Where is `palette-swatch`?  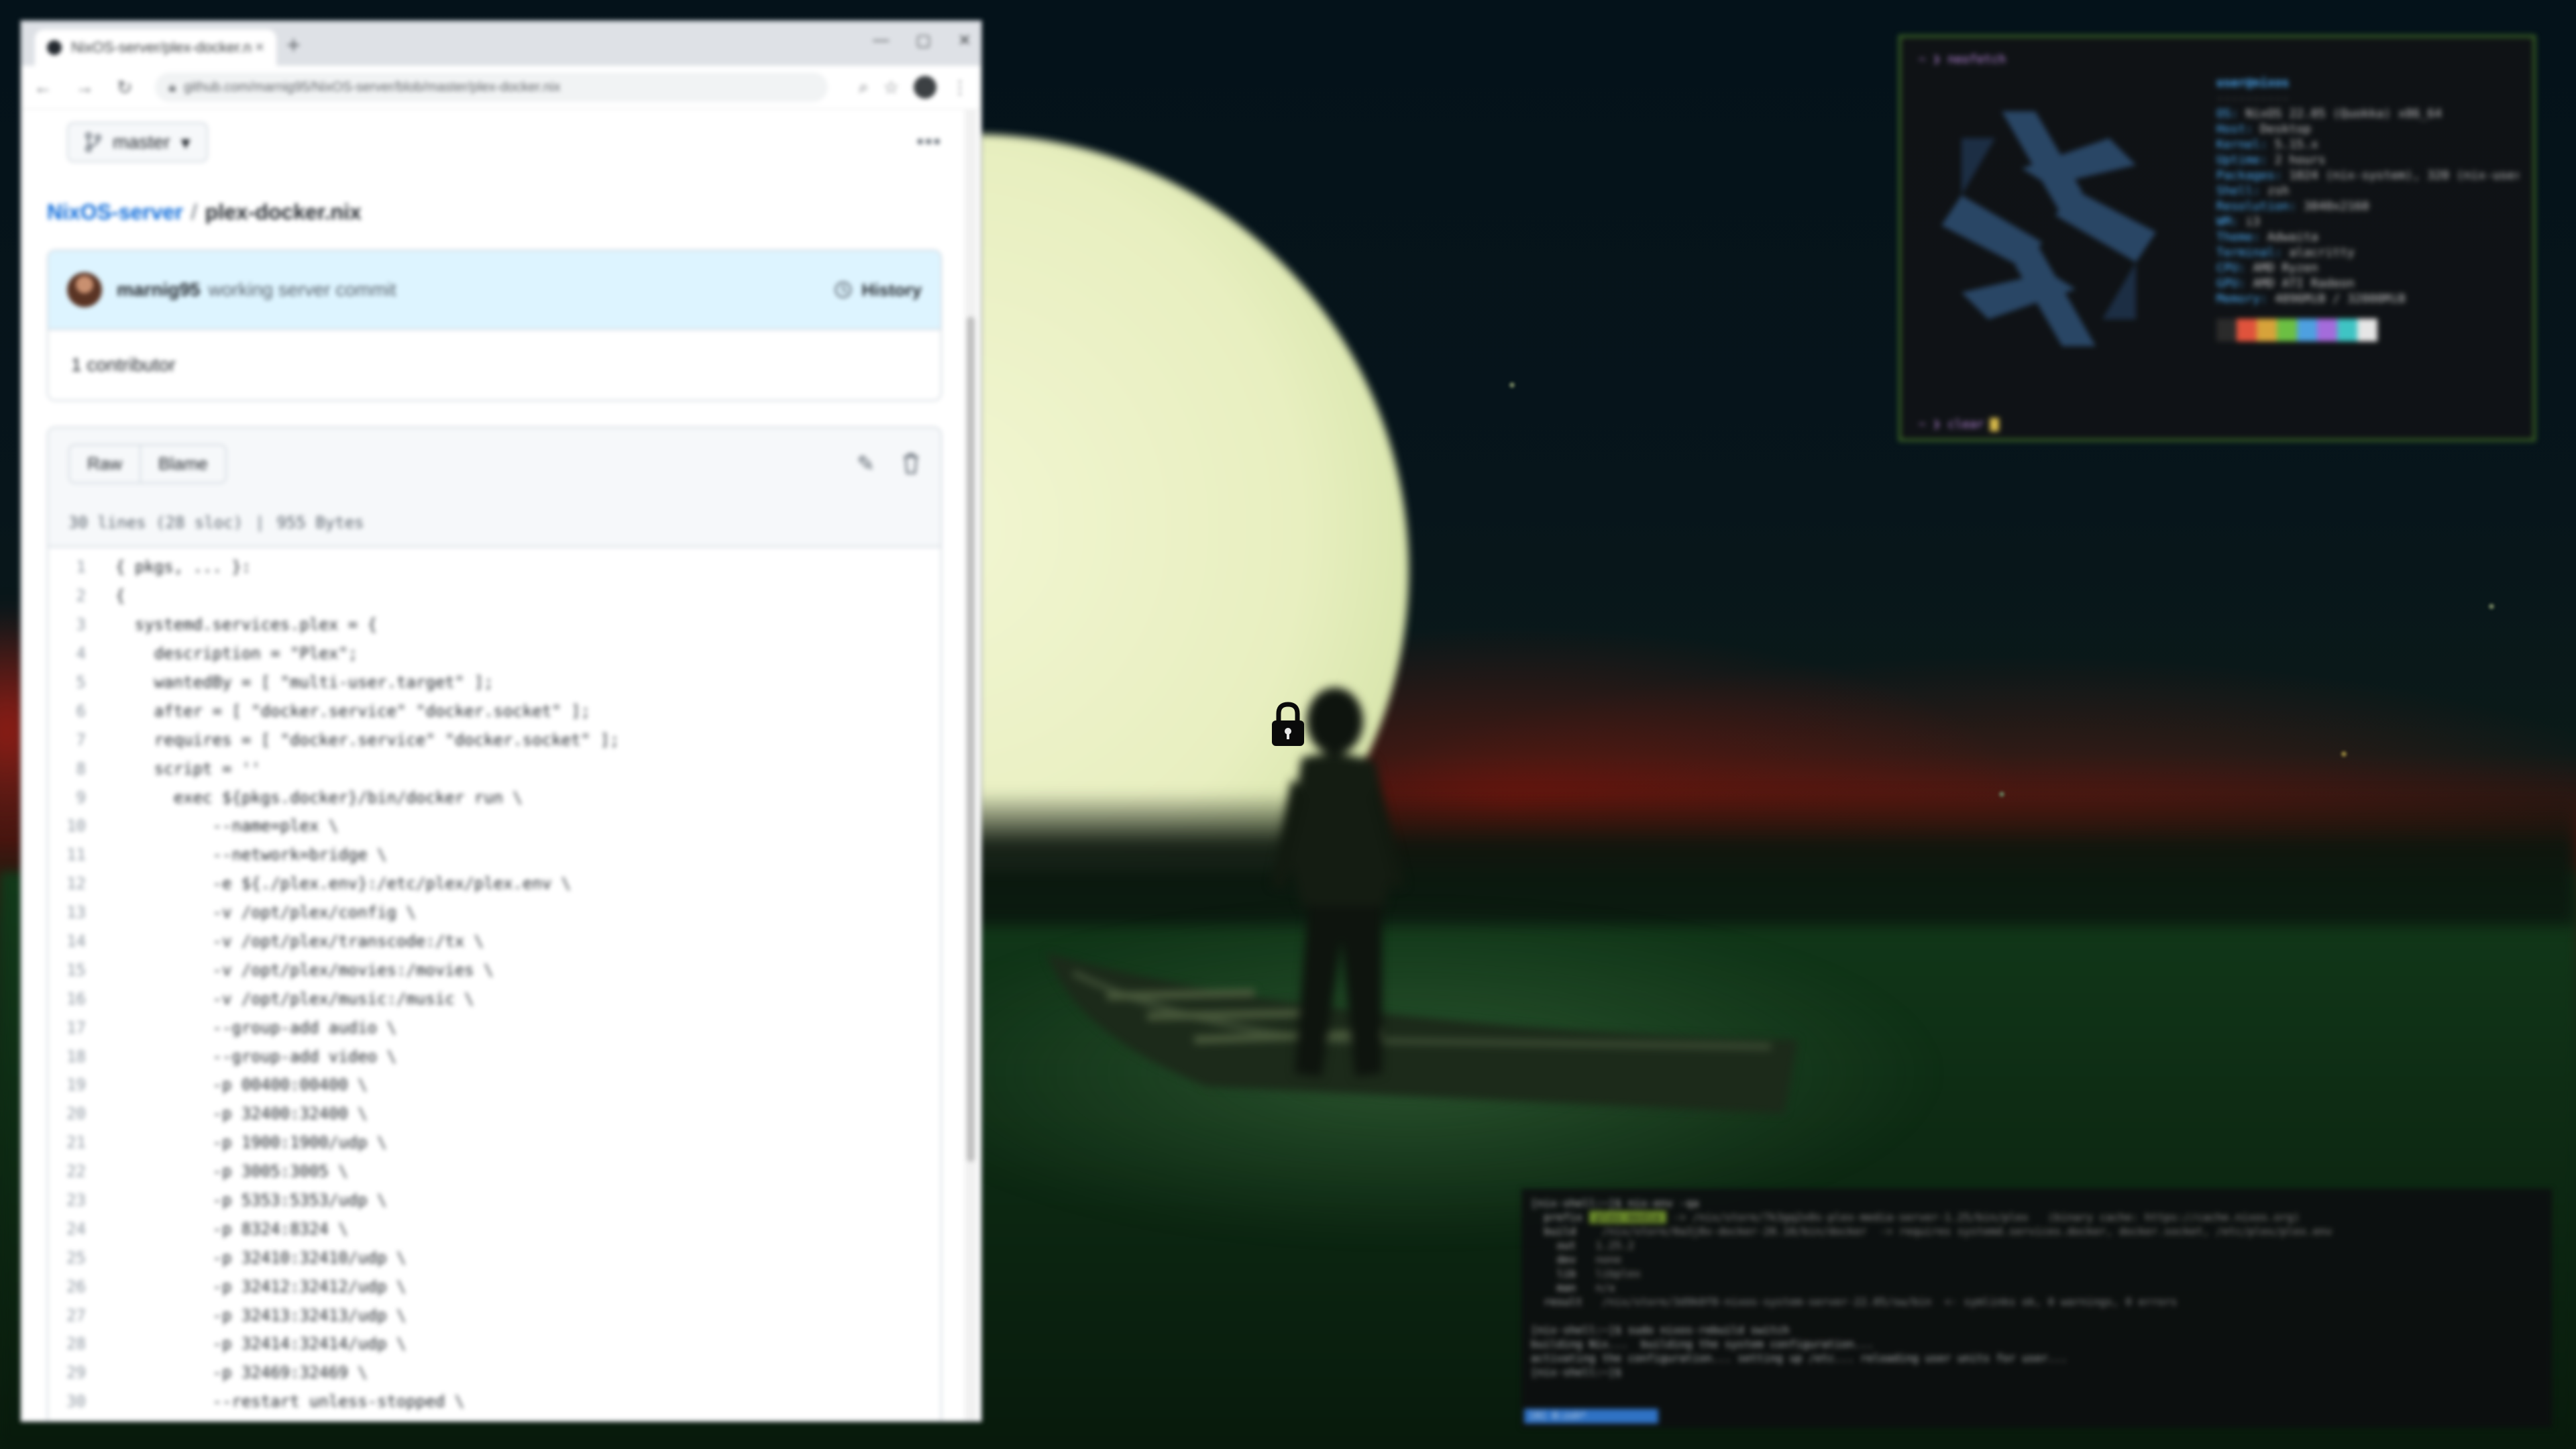
palette-swatch is located at coordinates (2247, 330).